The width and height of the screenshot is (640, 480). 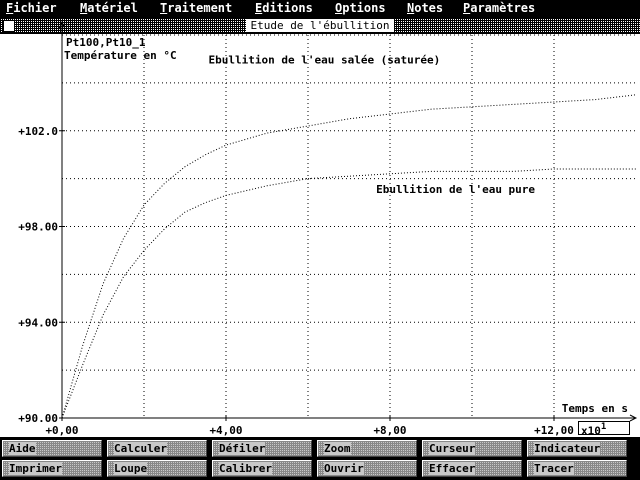 I want to click on toolbar-button-label: Zoom, so click(x=337, y=448).